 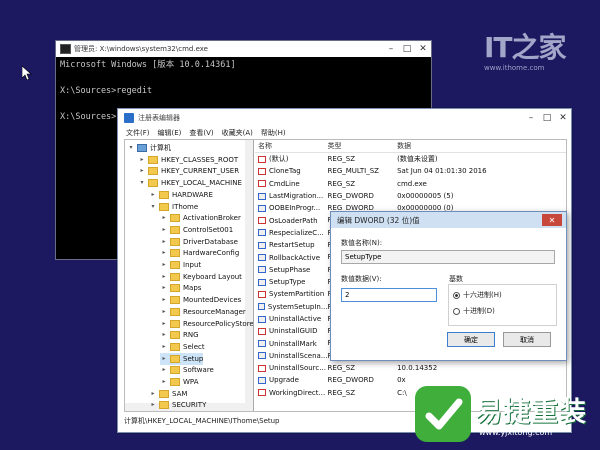 I want to click on tree-item: ▸ RNG, so click(x=179, y=335).